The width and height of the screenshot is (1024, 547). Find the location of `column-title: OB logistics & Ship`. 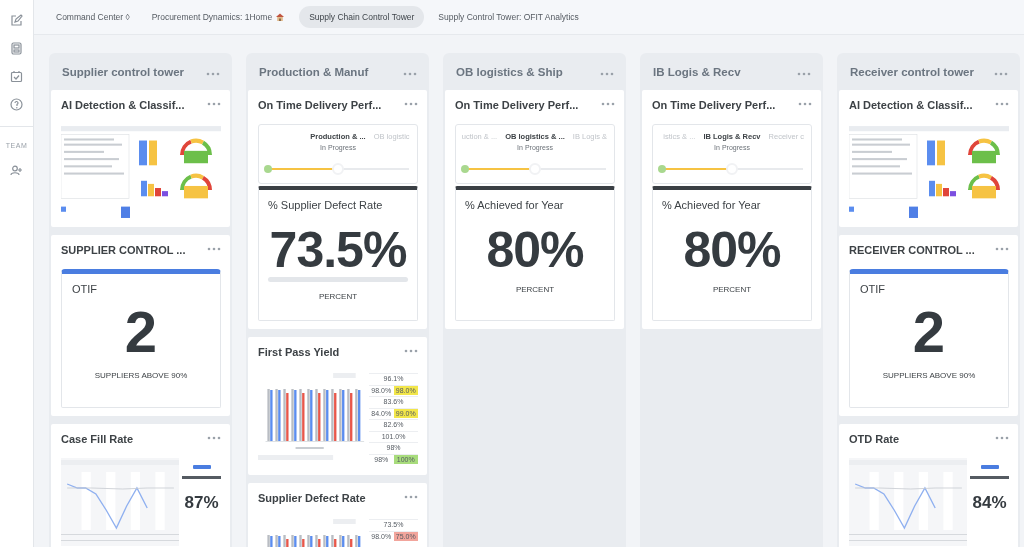

column-title: OB logistics & Ship is located at coordinates (509, 71).